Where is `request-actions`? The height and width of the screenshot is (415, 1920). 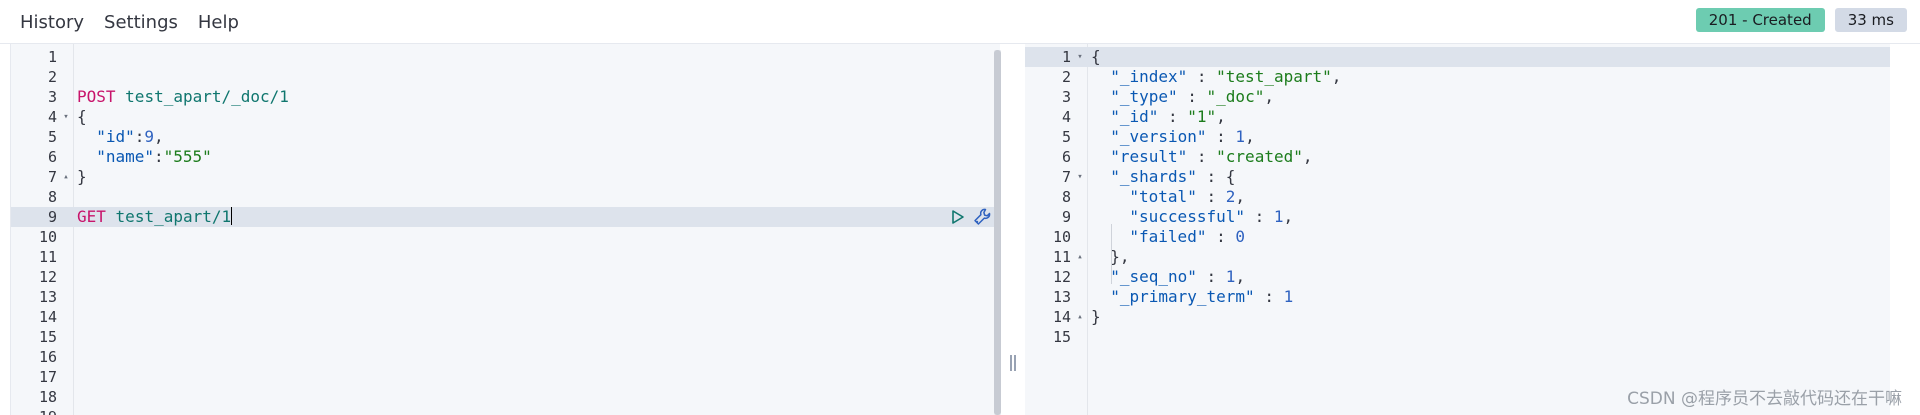 request-actions is located at coordinates (970, 217).